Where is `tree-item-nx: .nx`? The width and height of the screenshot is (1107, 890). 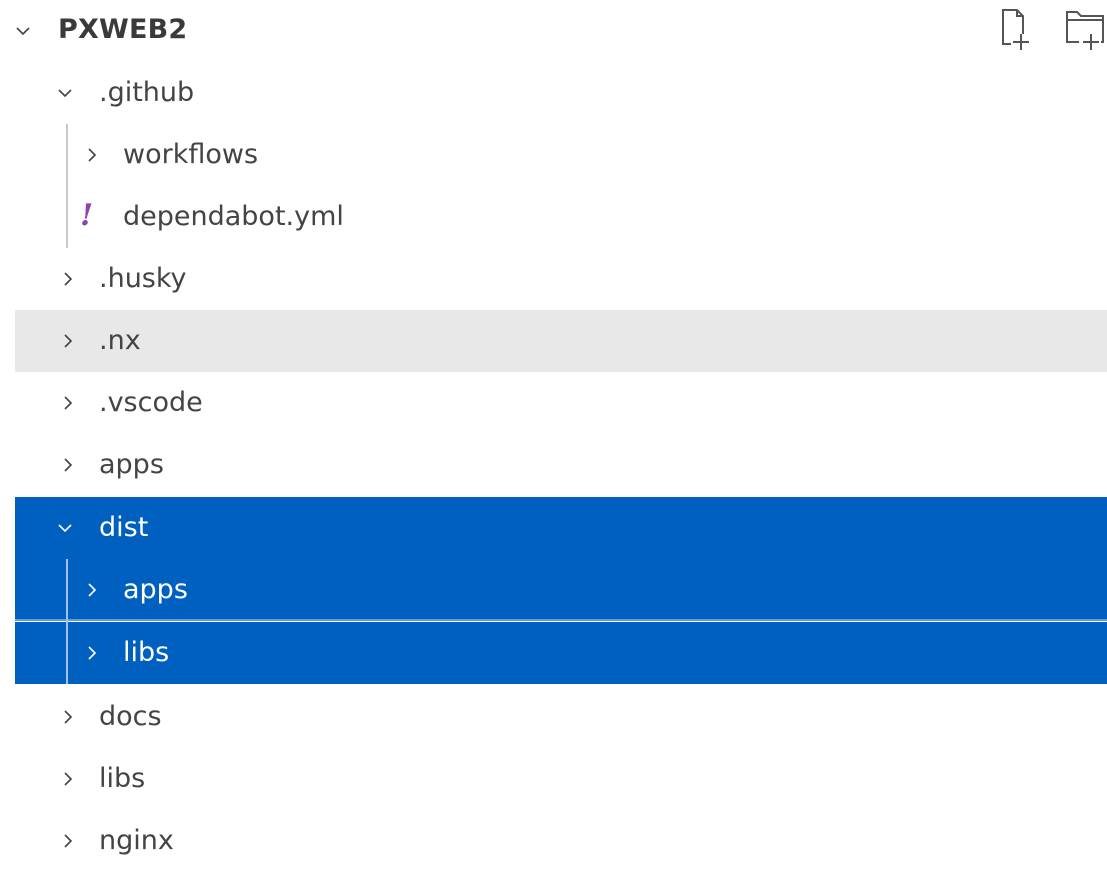 tree-item-nx: .nx is located at coordinates (561, 341).